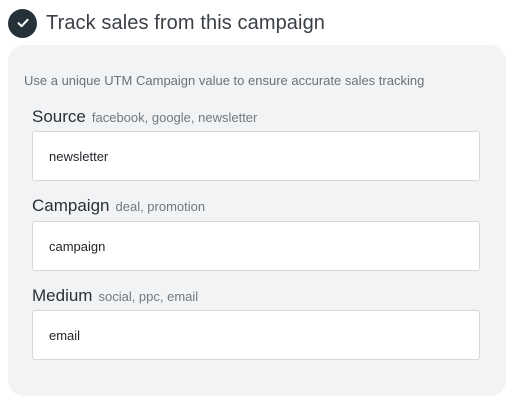 This screenshot has height=406, width=514. What do you see at coordinates (174, 117) in the screenshot?
I see `source-hint: facebook, google, newsletter` at bounding box center [174, 117].